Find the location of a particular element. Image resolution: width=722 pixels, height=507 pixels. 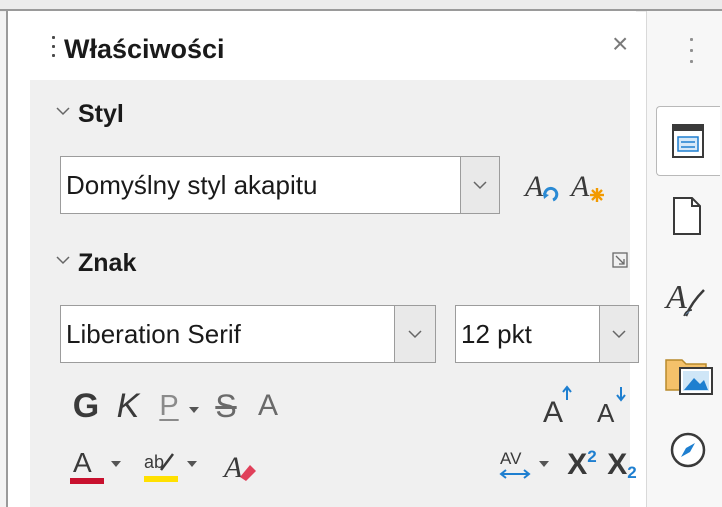

italic-button: K is located at coordinates (128, 406).